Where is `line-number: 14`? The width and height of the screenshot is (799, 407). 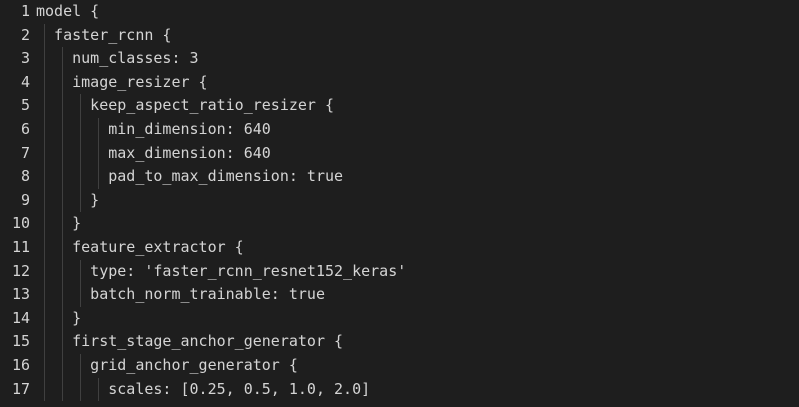
line-number: 14 is located at coordinates (20, 317).